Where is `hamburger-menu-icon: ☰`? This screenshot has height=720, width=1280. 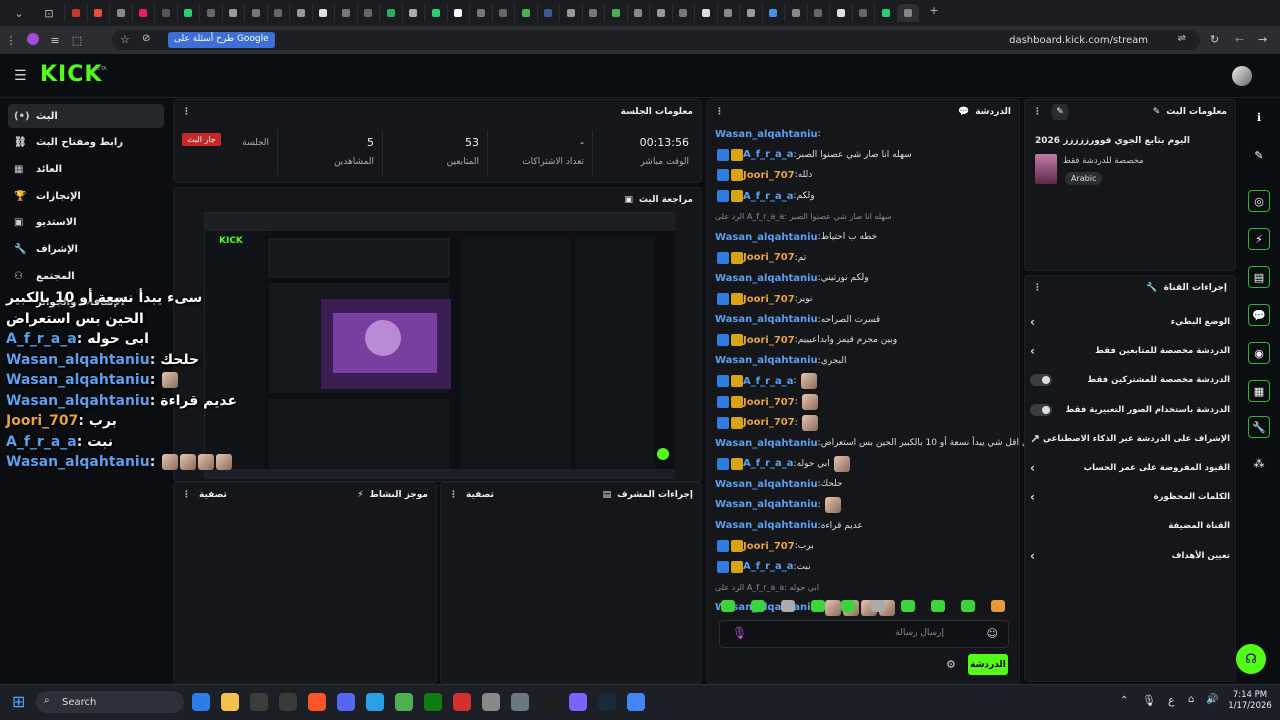
hamburger-menu-icon: ☰ is located at coordinates (20, 76).